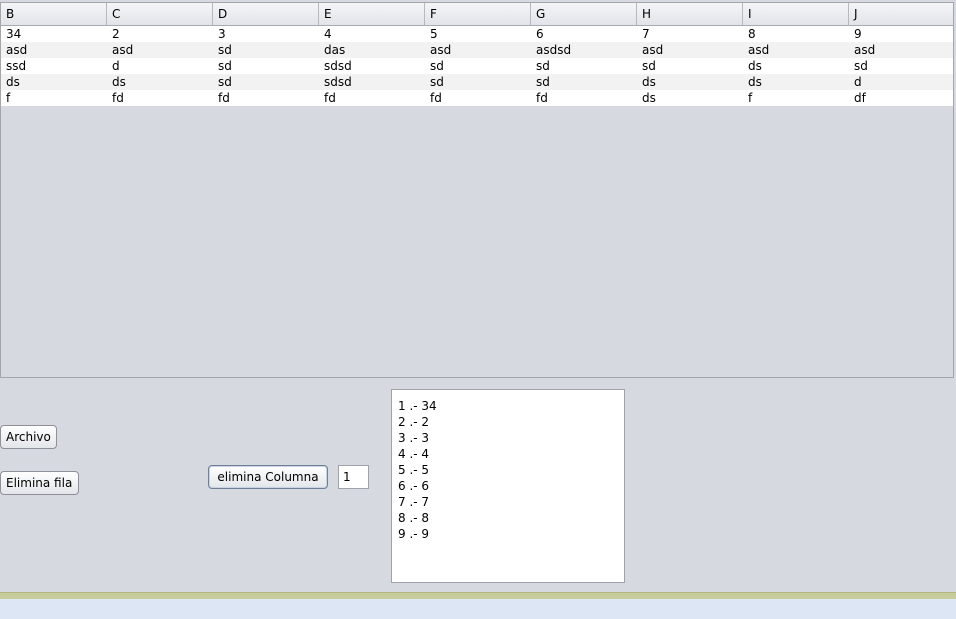 This screenshot has height=619, width=956. I want to click on column-header: E, so click(372, 14).